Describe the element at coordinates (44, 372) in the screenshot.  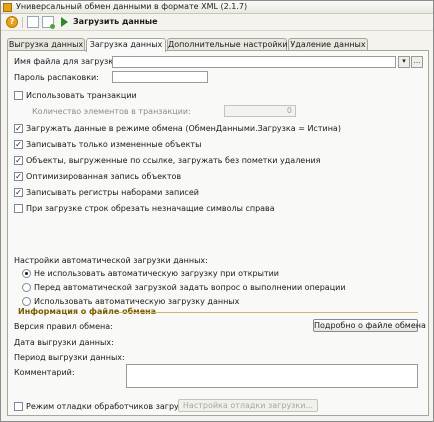
I see `comment-label: Комментарий:` at that location.